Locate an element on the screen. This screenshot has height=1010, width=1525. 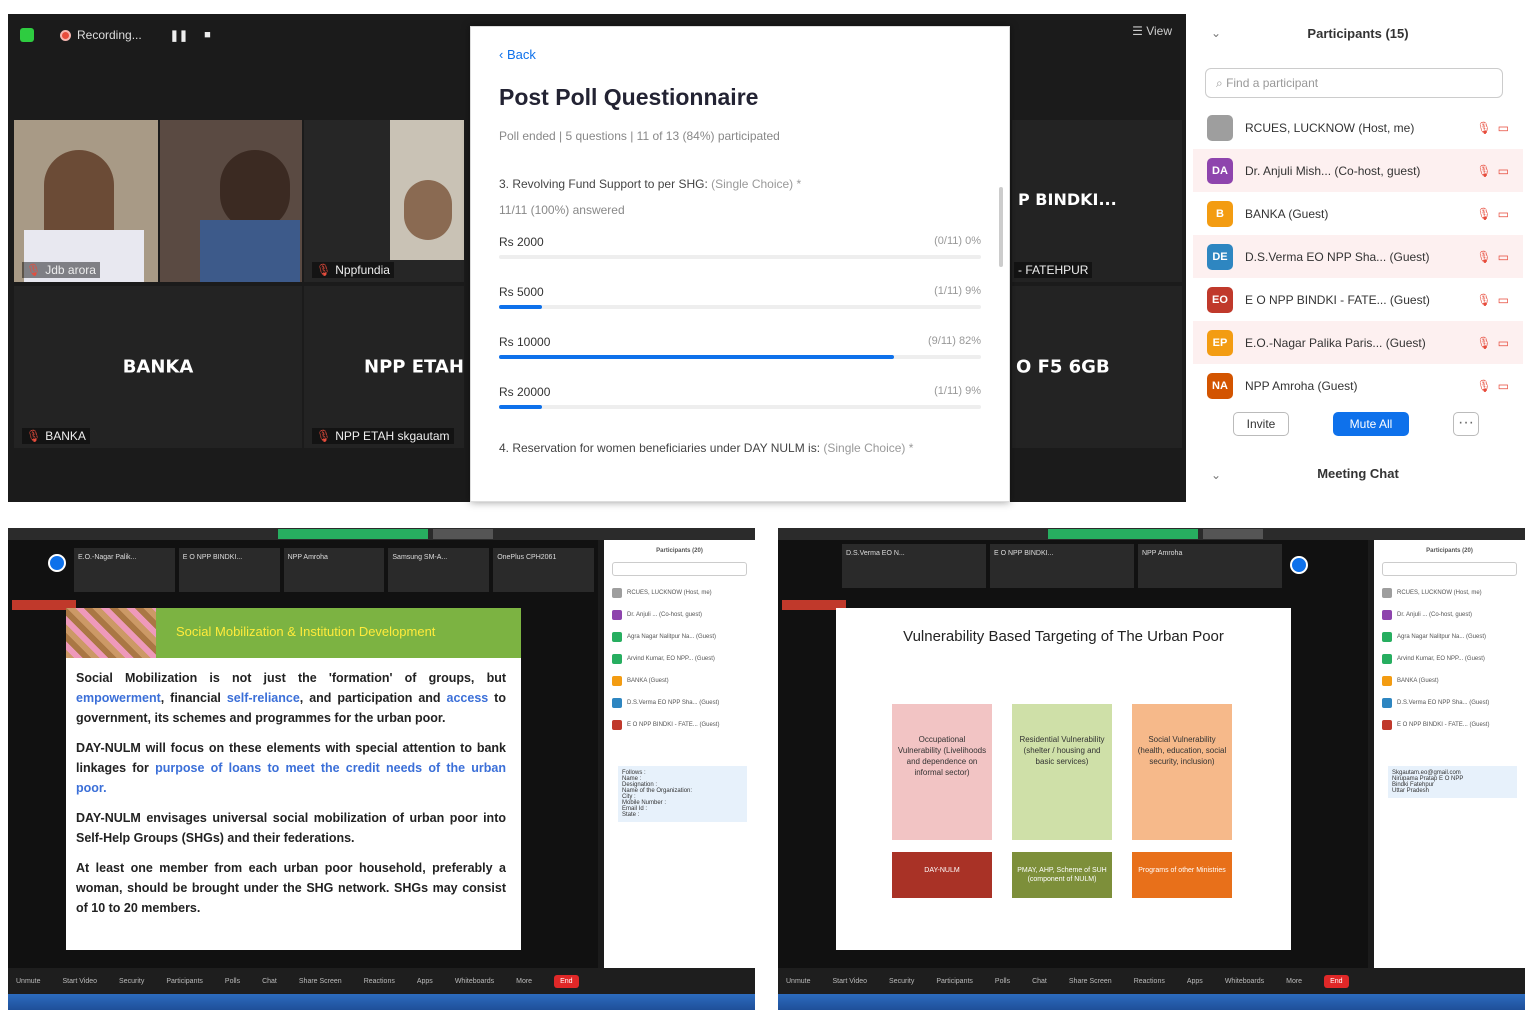
pause-recording-button: ❚❚ is located at coordinates (179, 35).